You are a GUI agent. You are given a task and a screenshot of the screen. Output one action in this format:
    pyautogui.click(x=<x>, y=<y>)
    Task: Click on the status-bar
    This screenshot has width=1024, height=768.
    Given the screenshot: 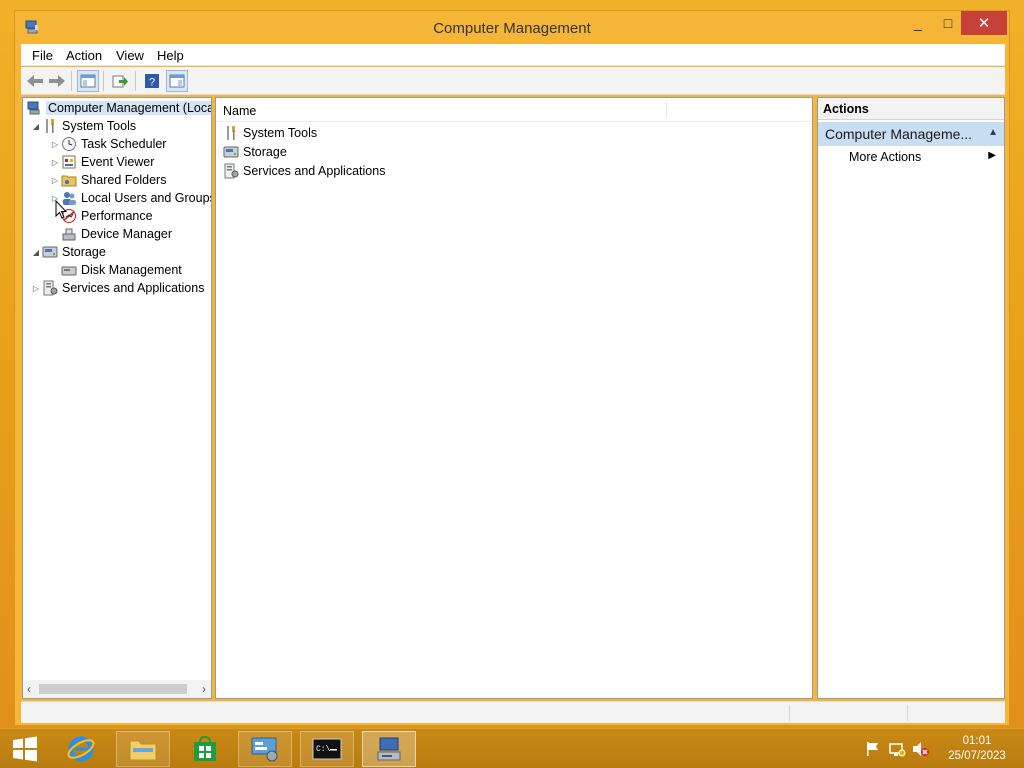 What is the action you would take?
    pyautogui.click(x=513, y=712)
    